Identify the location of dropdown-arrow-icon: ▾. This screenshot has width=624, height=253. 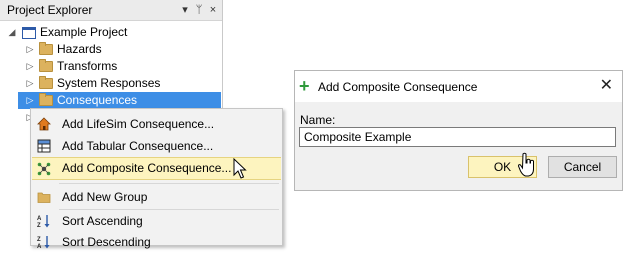
(185, 10).